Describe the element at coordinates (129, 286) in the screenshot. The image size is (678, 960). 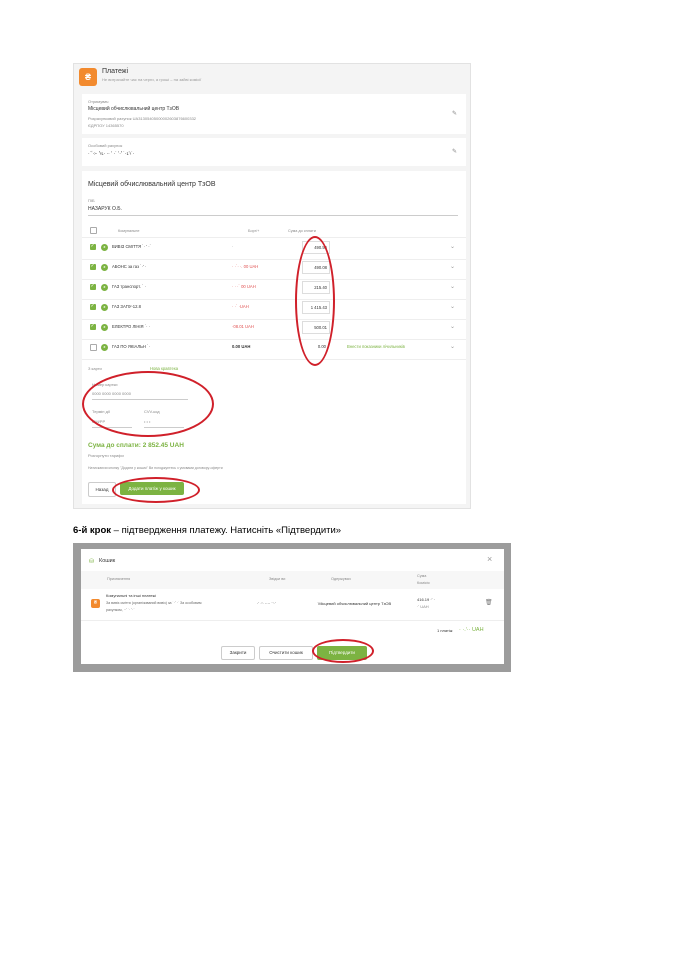
I see `row-name: ГАЗ транспорт. ˙ ·` at that location.